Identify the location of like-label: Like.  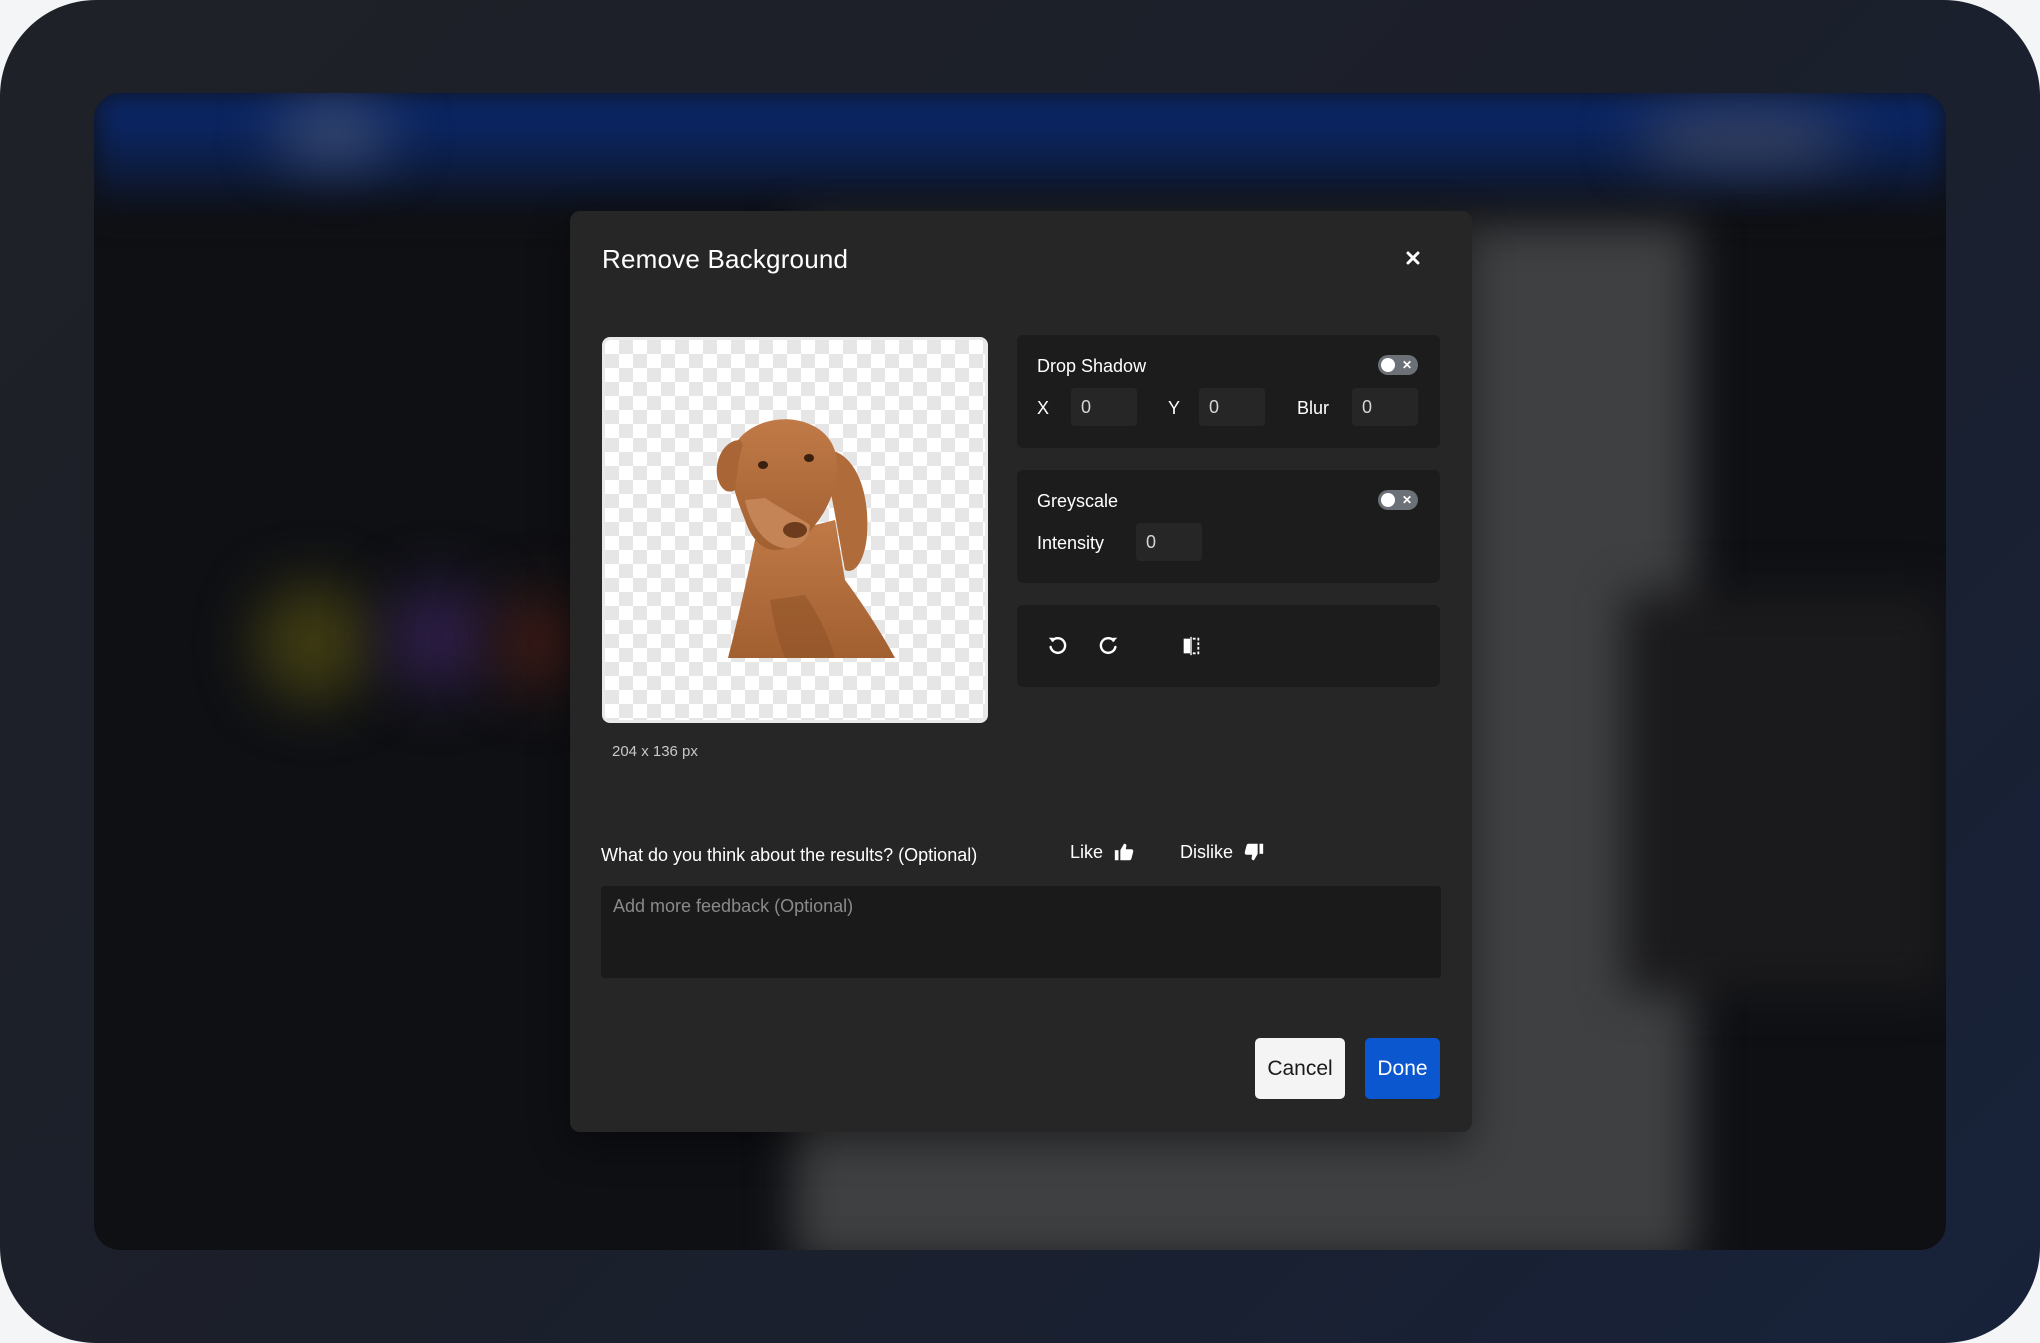
(1087, 851).